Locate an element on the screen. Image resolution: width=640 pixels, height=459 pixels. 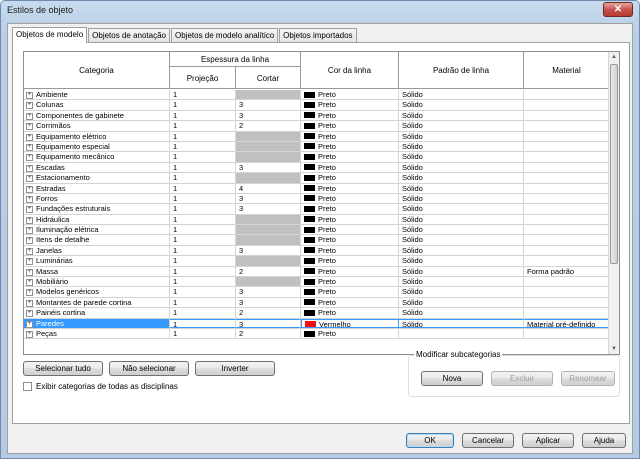
vertical-scrollbar: ▲ ▼ is located at coordinates (613, 203).